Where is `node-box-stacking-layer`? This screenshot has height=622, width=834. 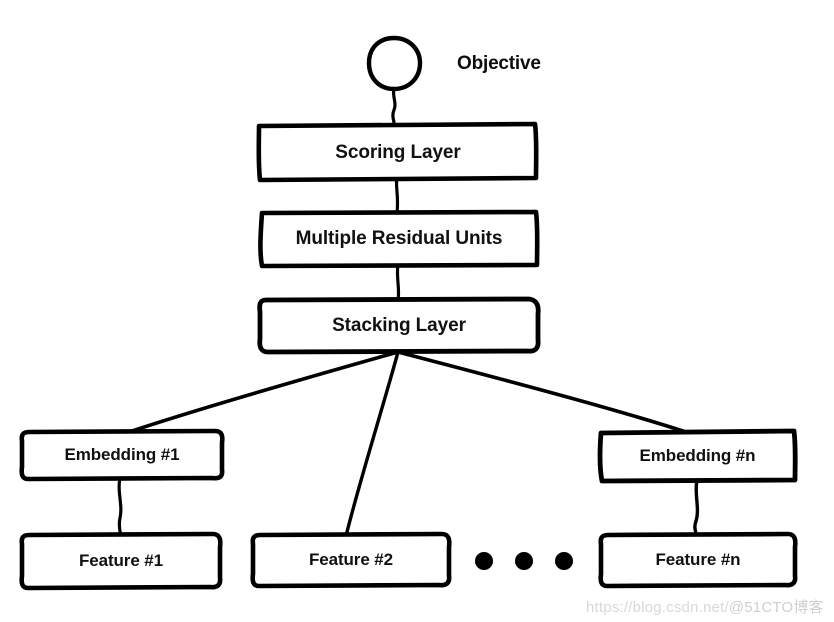 node-box-stacking-layer is located at coordinates (399, 325).